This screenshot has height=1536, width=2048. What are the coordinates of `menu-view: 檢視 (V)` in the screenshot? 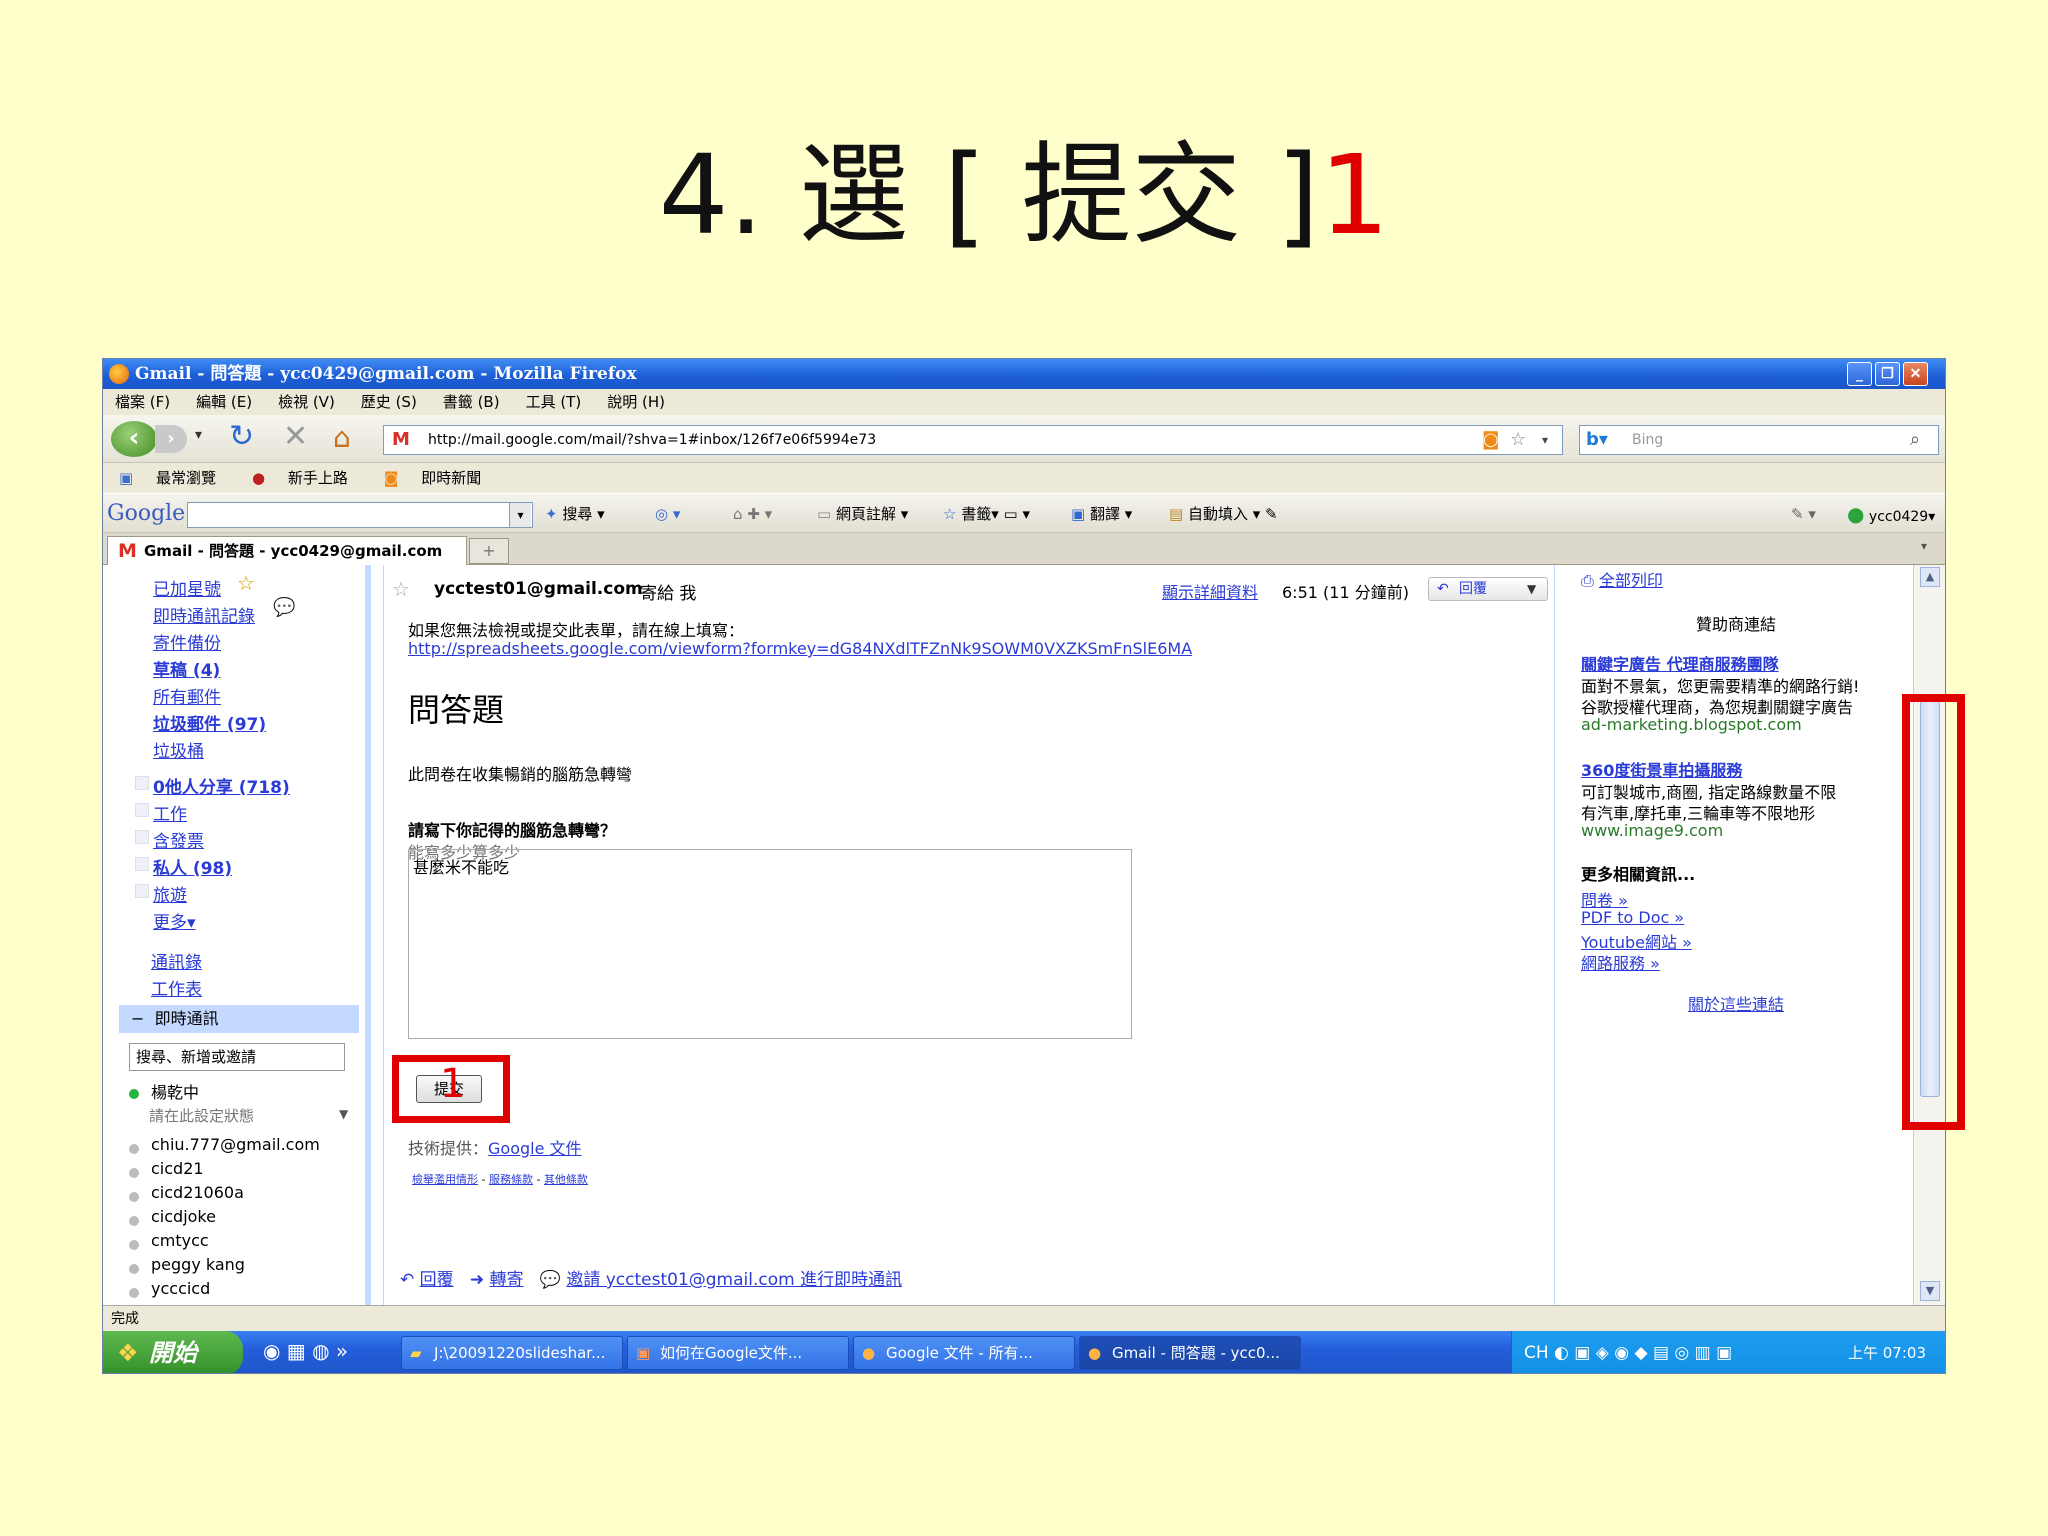 It's located at (306, 402).